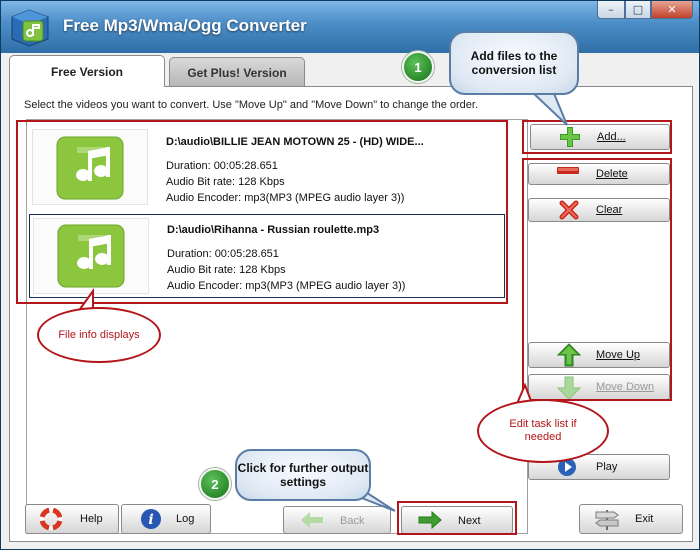  What do you see at coordinates (87, 71) in the screenshot?
I see `tab-free-version: Free Version` at bounding box center [87, 71].